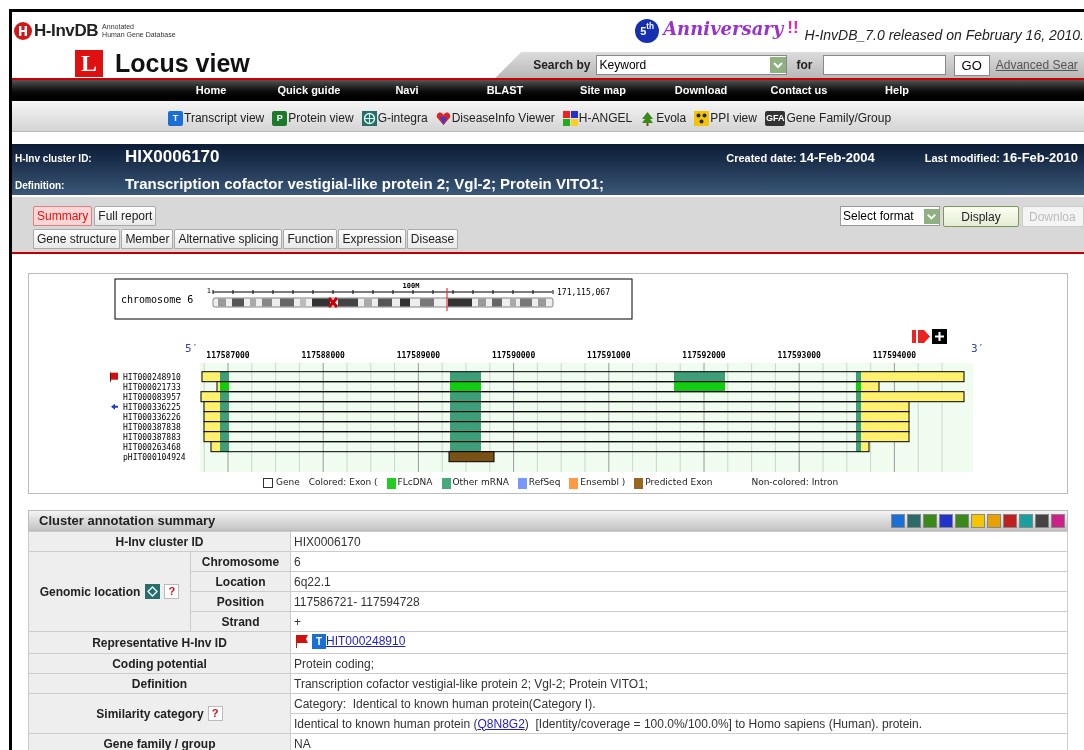  I want to click on nav-link: Quick guide, so click(309, 90).